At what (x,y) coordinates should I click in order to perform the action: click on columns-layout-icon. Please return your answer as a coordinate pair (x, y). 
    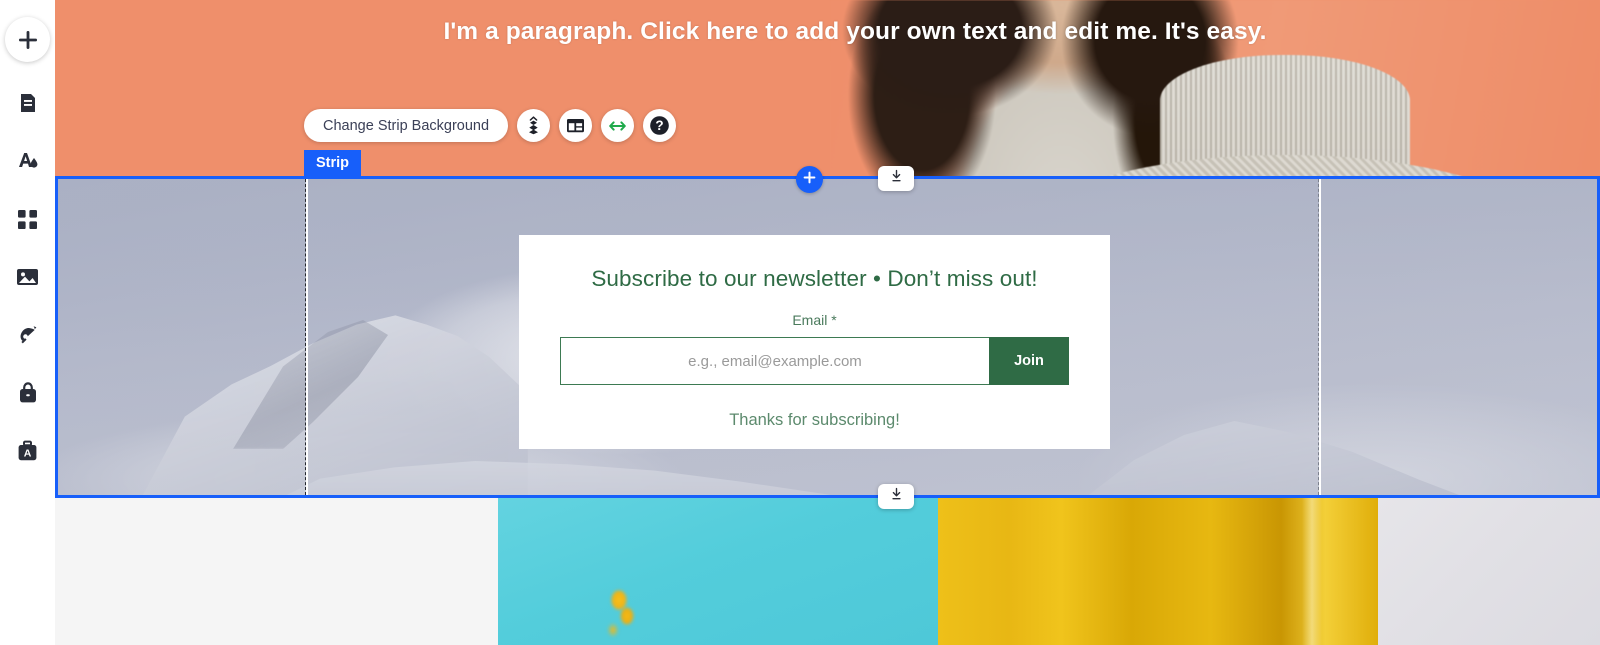
    Looking at the image, I should click on (575, 125).